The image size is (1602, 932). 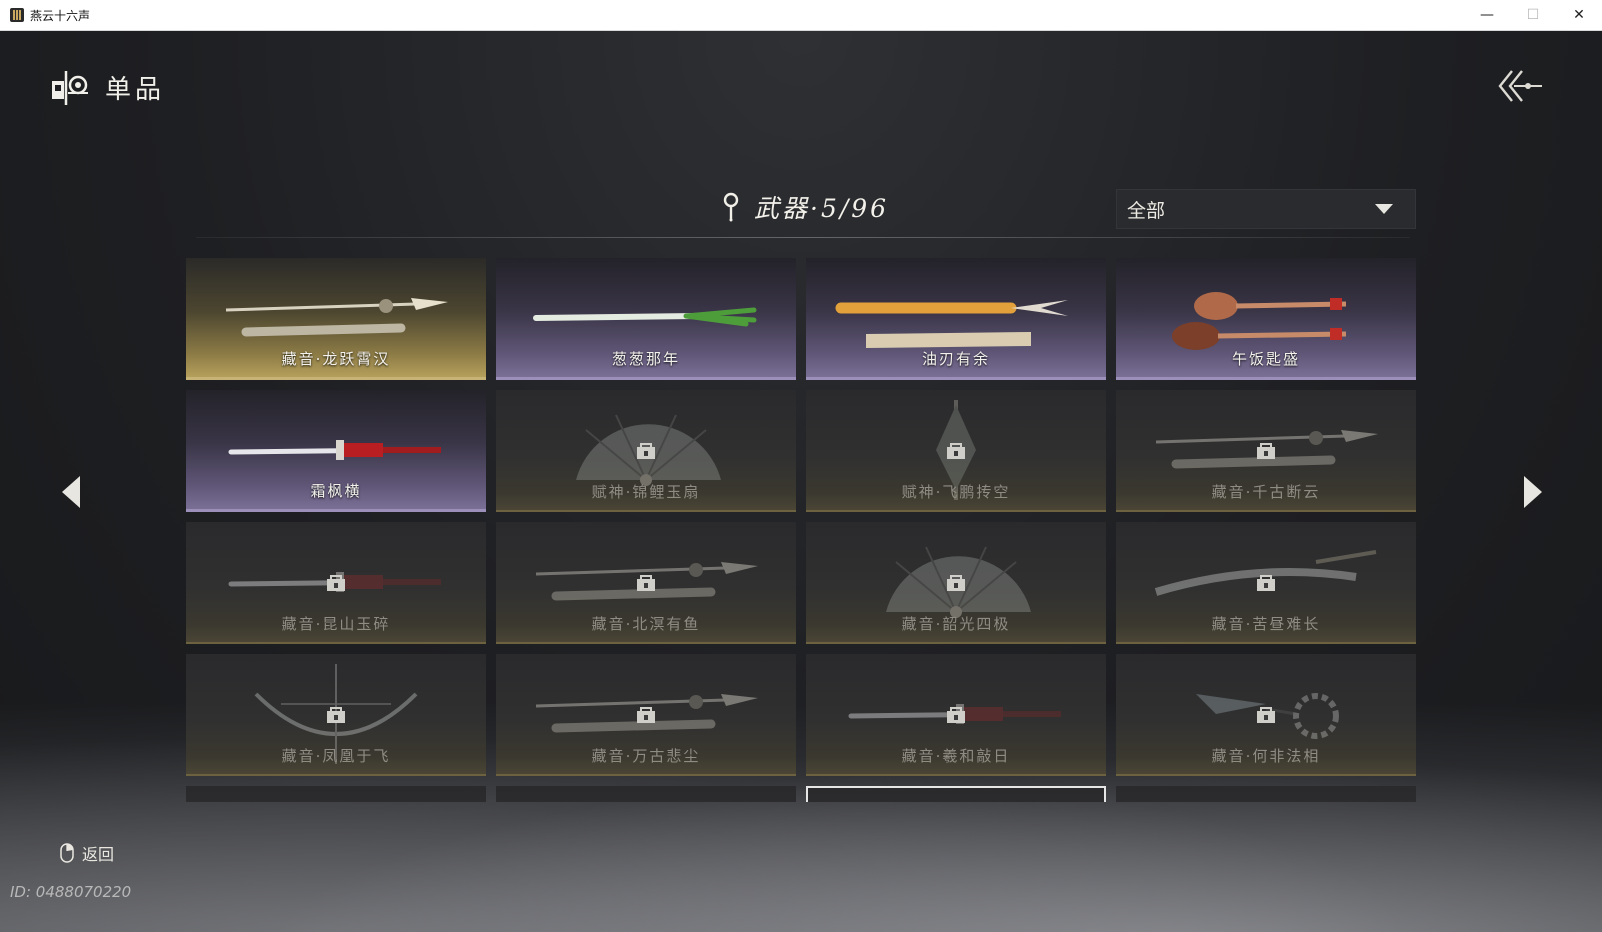 What do you see at coordinates (822, 208) in the screenshot?
I see `category-label: 武器·5/96` at bounding box center [822, 208].